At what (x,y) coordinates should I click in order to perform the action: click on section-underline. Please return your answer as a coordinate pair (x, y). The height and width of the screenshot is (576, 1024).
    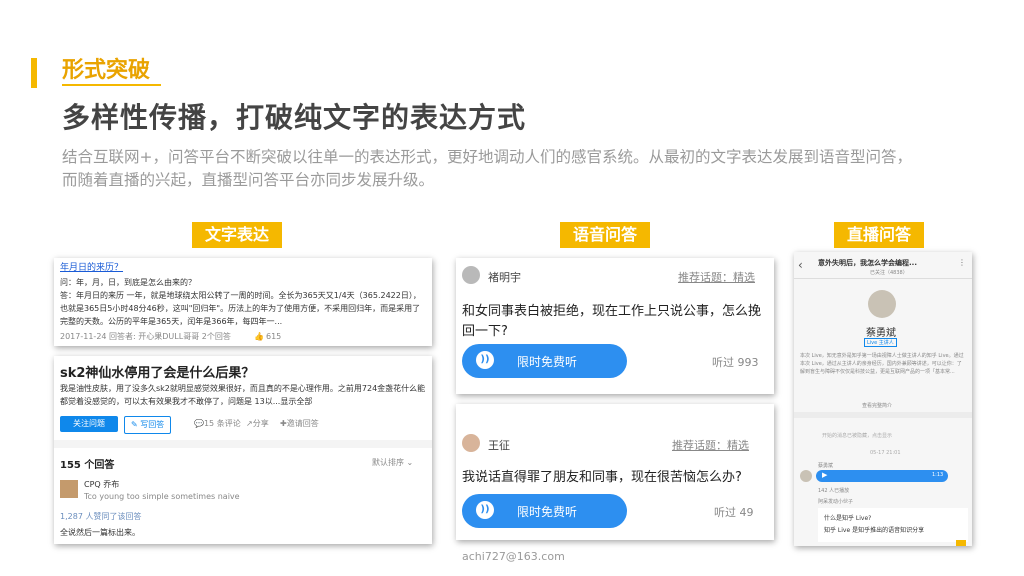
    Looking at the image, I should click on (111, 85).